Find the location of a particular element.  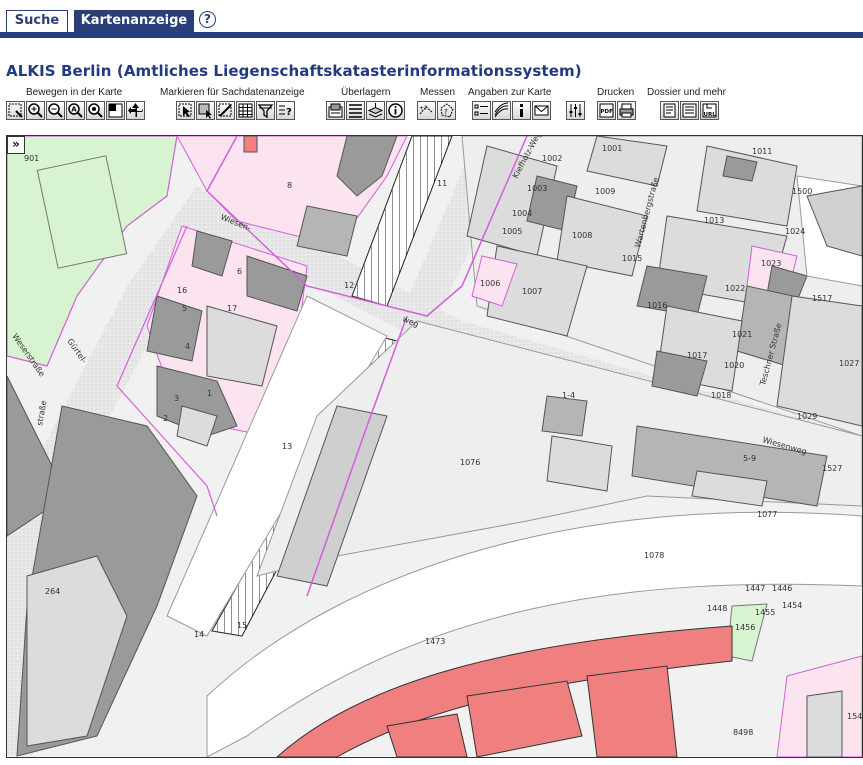

svg-text: A is located at coordinates (74, 110).